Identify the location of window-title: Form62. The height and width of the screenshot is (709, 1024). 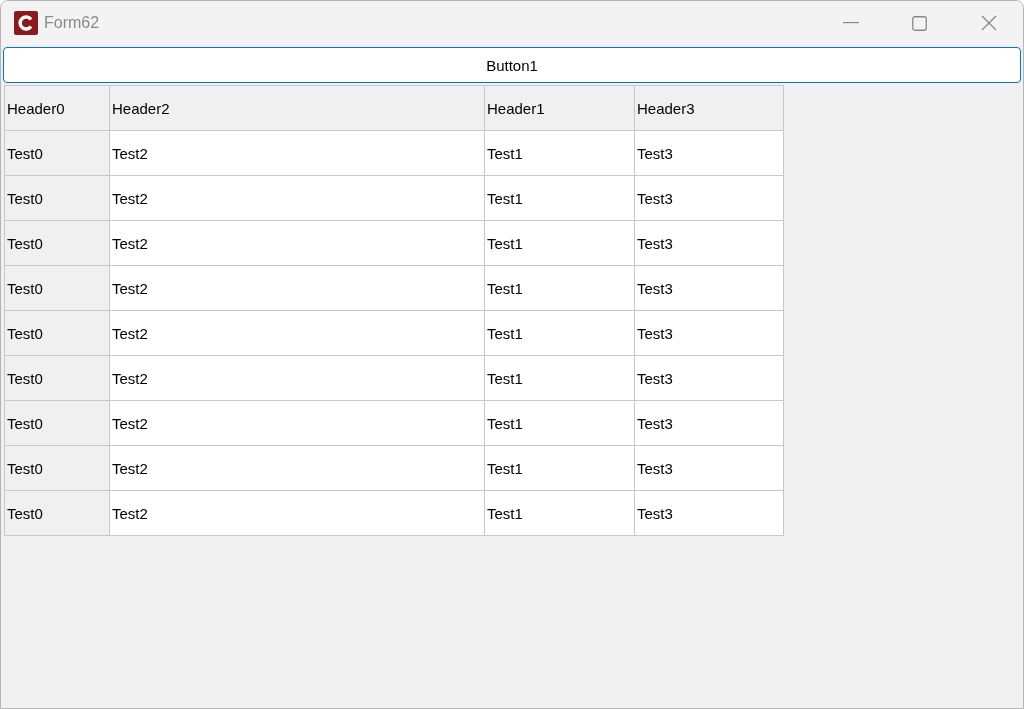
(72, 23).